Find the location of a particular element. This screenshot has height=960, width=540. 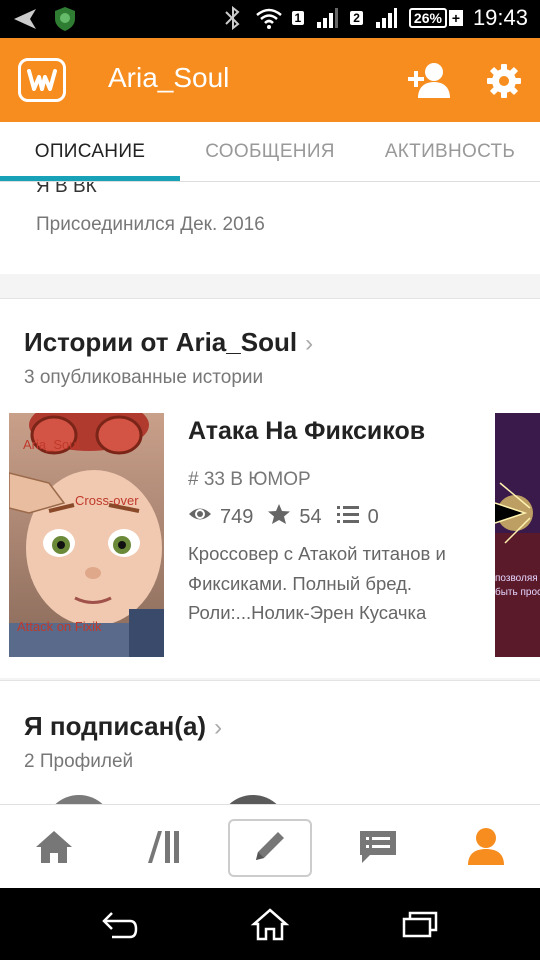

cover-text-crossover: Cross-over is located at coordinates (107, 500).